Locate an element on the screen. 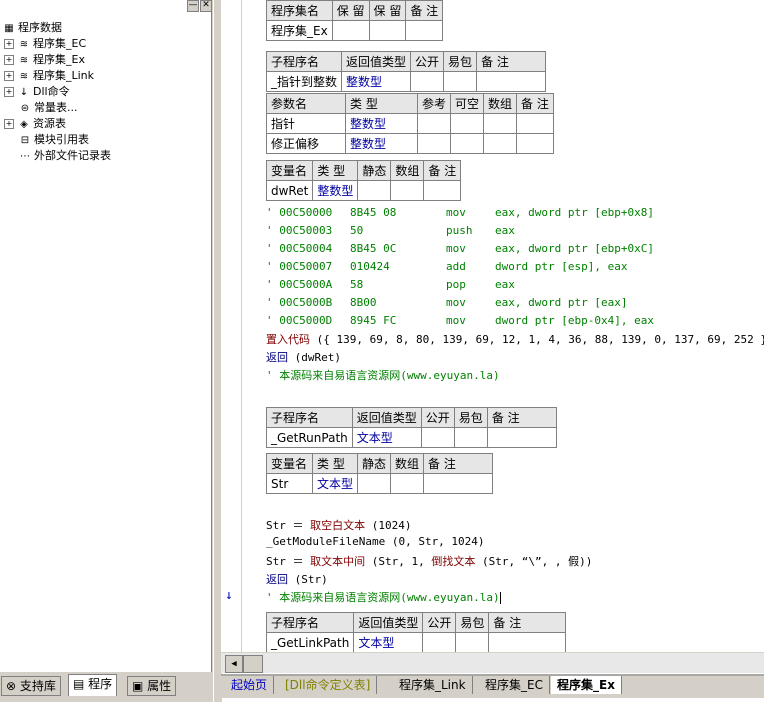  tab-start-page: 起始页 is located at coordinates (250, 685).